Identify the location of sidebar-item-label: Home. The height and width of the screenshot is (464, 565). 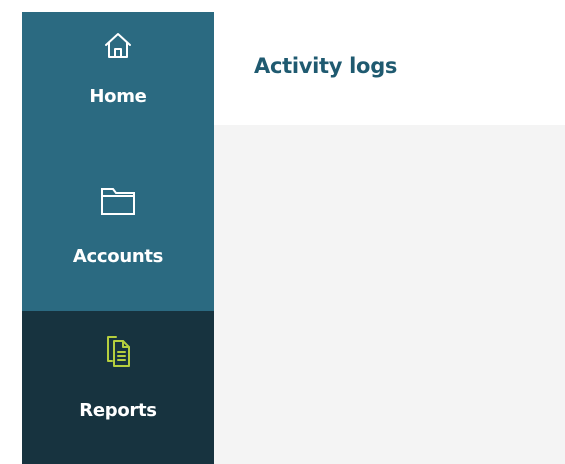
(118, 96).